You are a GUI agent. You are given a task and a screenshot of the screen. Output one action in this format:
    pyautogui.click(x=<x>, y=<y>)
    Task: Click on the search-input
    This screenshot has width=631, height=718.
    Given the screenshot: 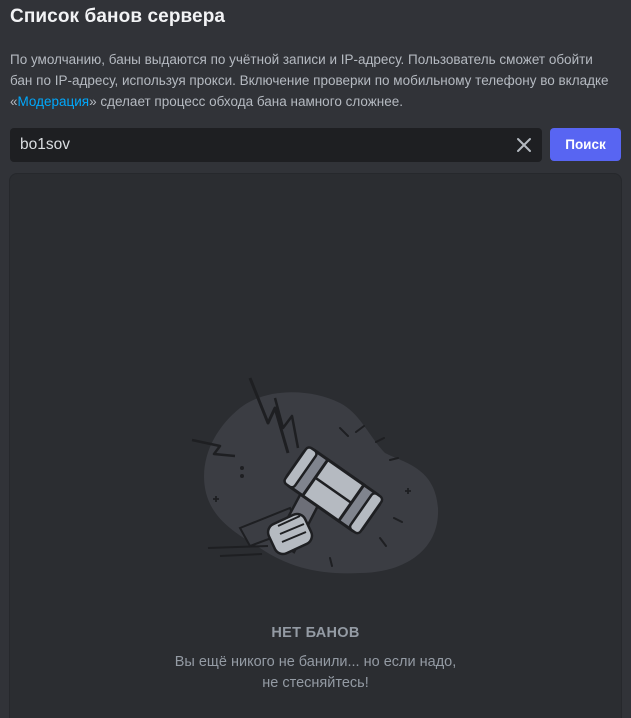 What is the action you would take?
    pyautogui.click(x=257, y=145)
    